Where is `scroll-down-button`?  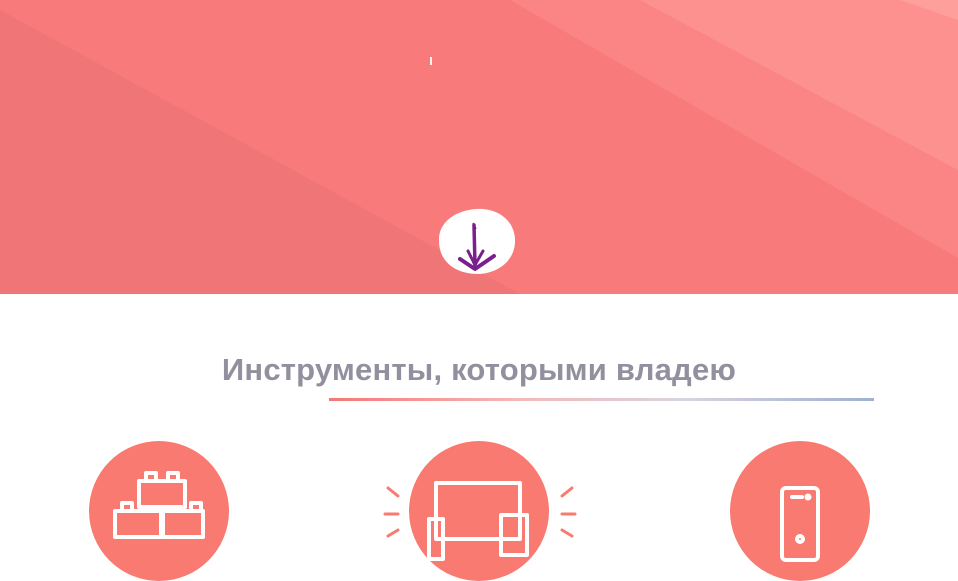 scroll-down-button is located at coordinates (477, 241).